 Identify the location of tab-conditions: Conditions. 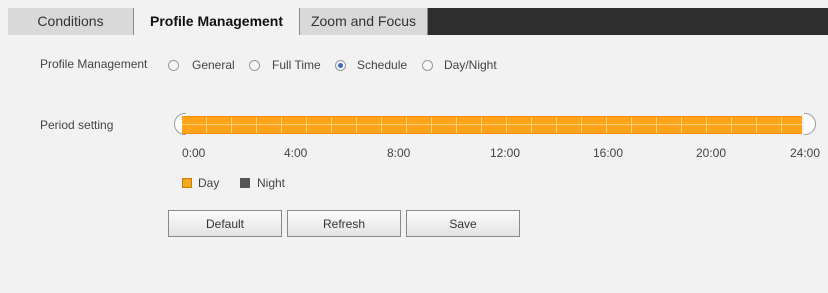
(71, 21).